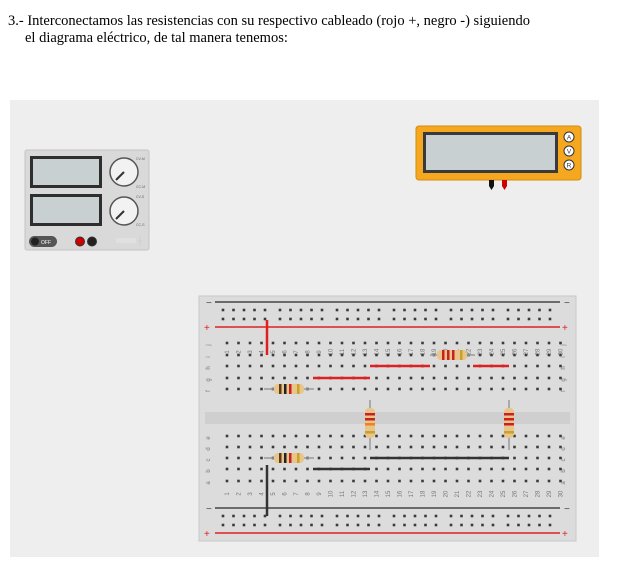 The height and width of the screenshot is (572, 619). I want to click on mode-ohmmeter-button: R, so click(569, 165).